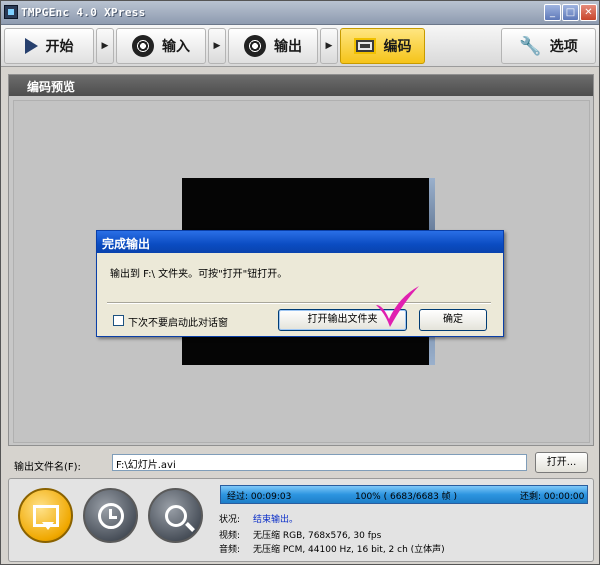 Image resolution: width=600 pixels, height=565 pixels. What do you see at coordinates (382, 46) in the screenshot?
I see `encode-button: 编码` at bounding box center [382, 46].